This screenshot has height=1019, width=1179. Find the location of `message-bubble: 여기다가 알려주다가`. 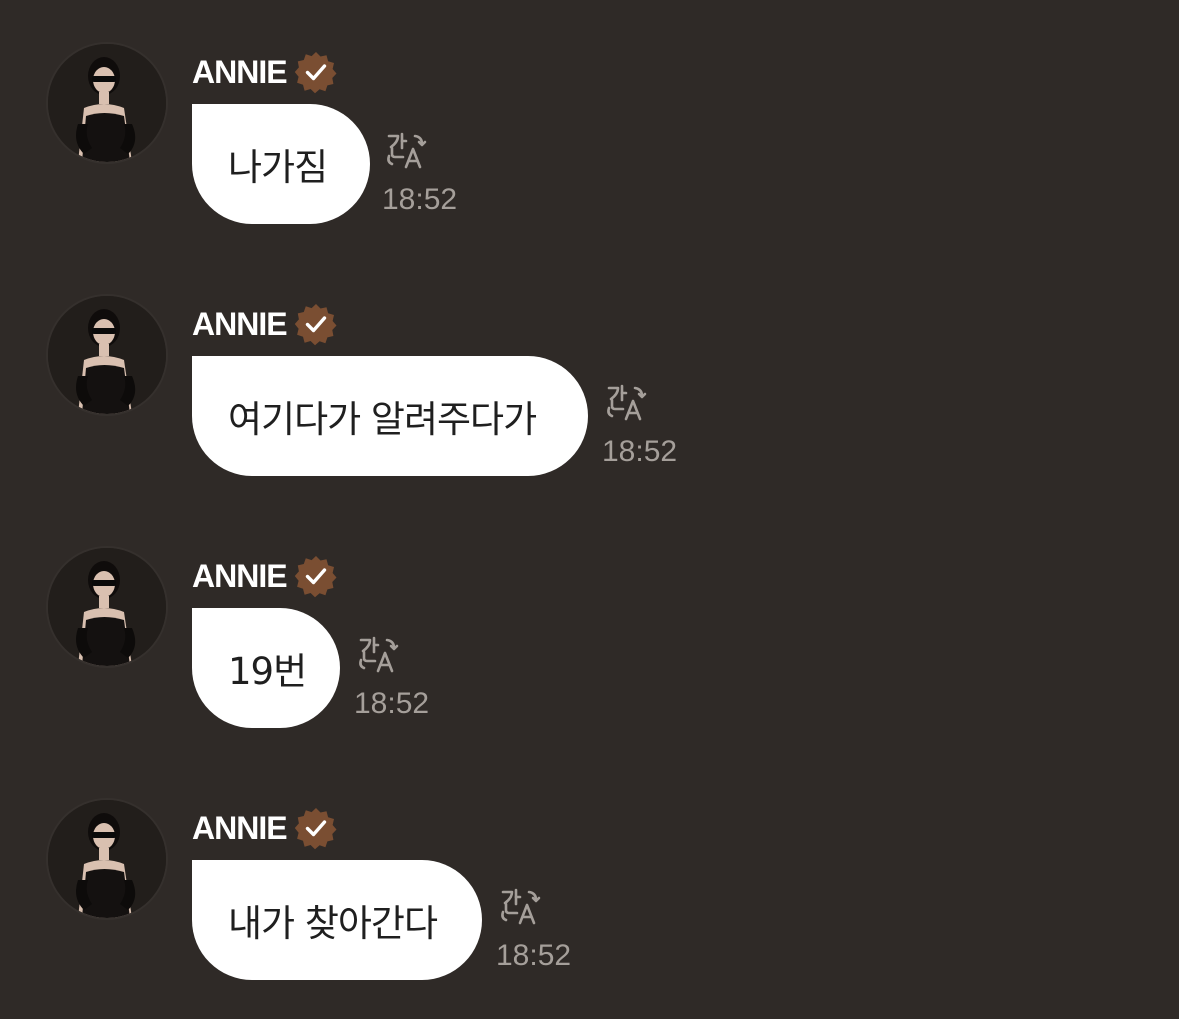

message-bubble: 여기다가 알려주다가 is located at coordinates (390, 416).